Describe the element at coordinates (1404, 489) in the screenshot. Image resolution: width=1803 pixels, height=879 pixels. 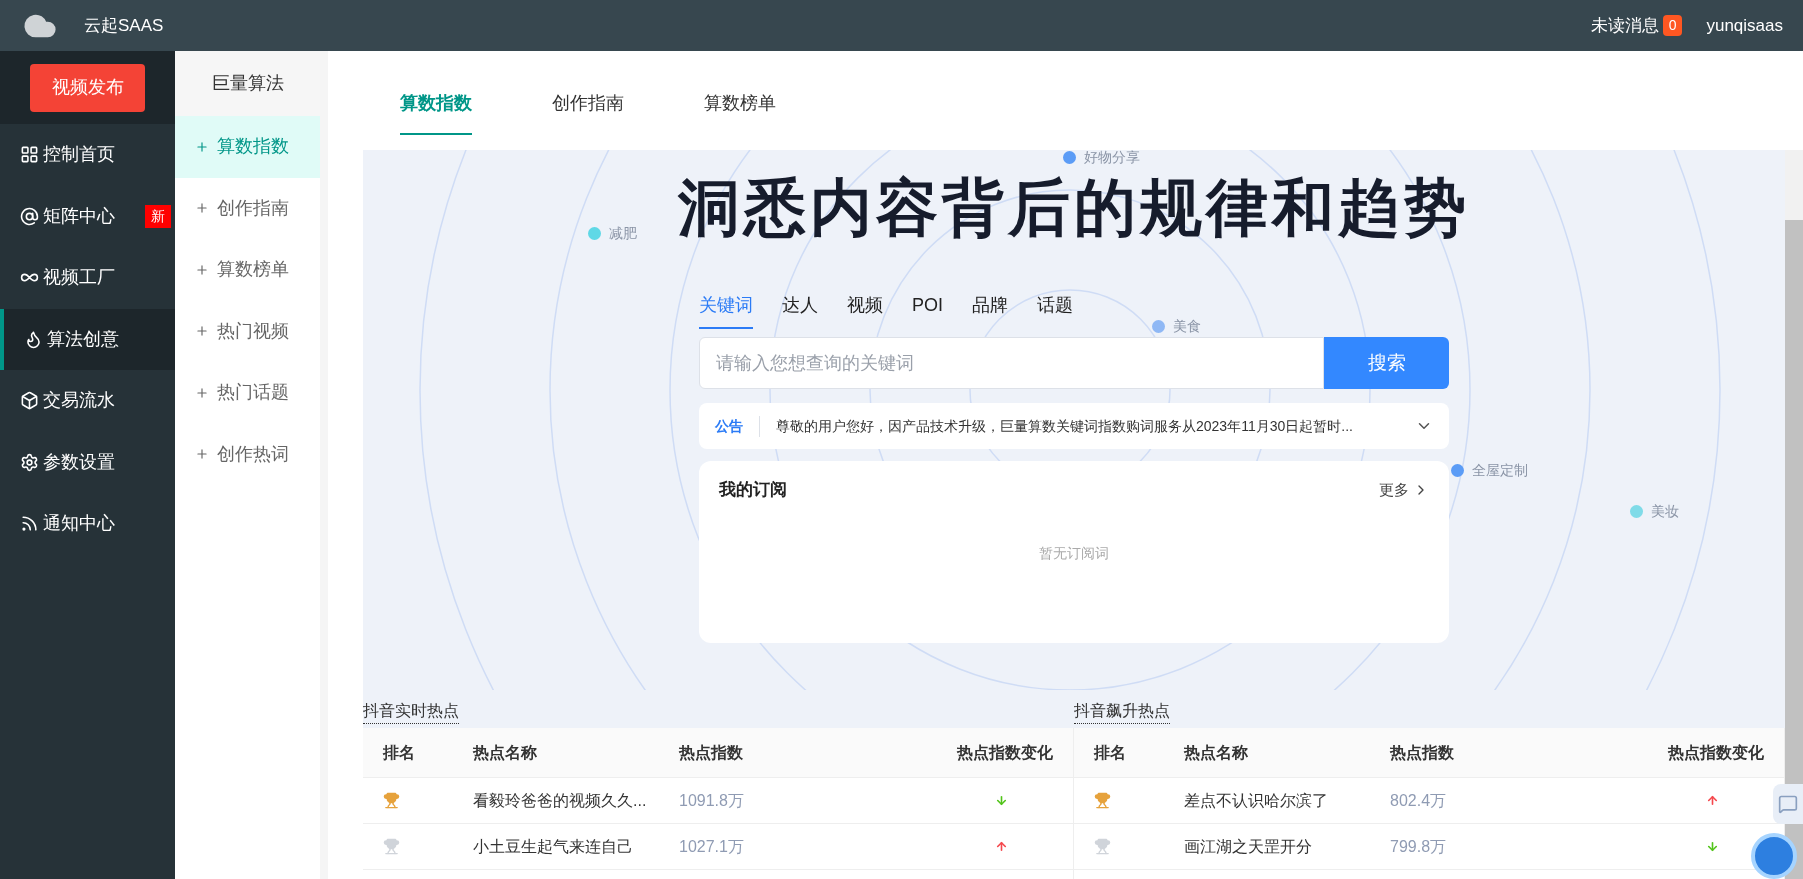
I see `more-link: 更多` at that location.